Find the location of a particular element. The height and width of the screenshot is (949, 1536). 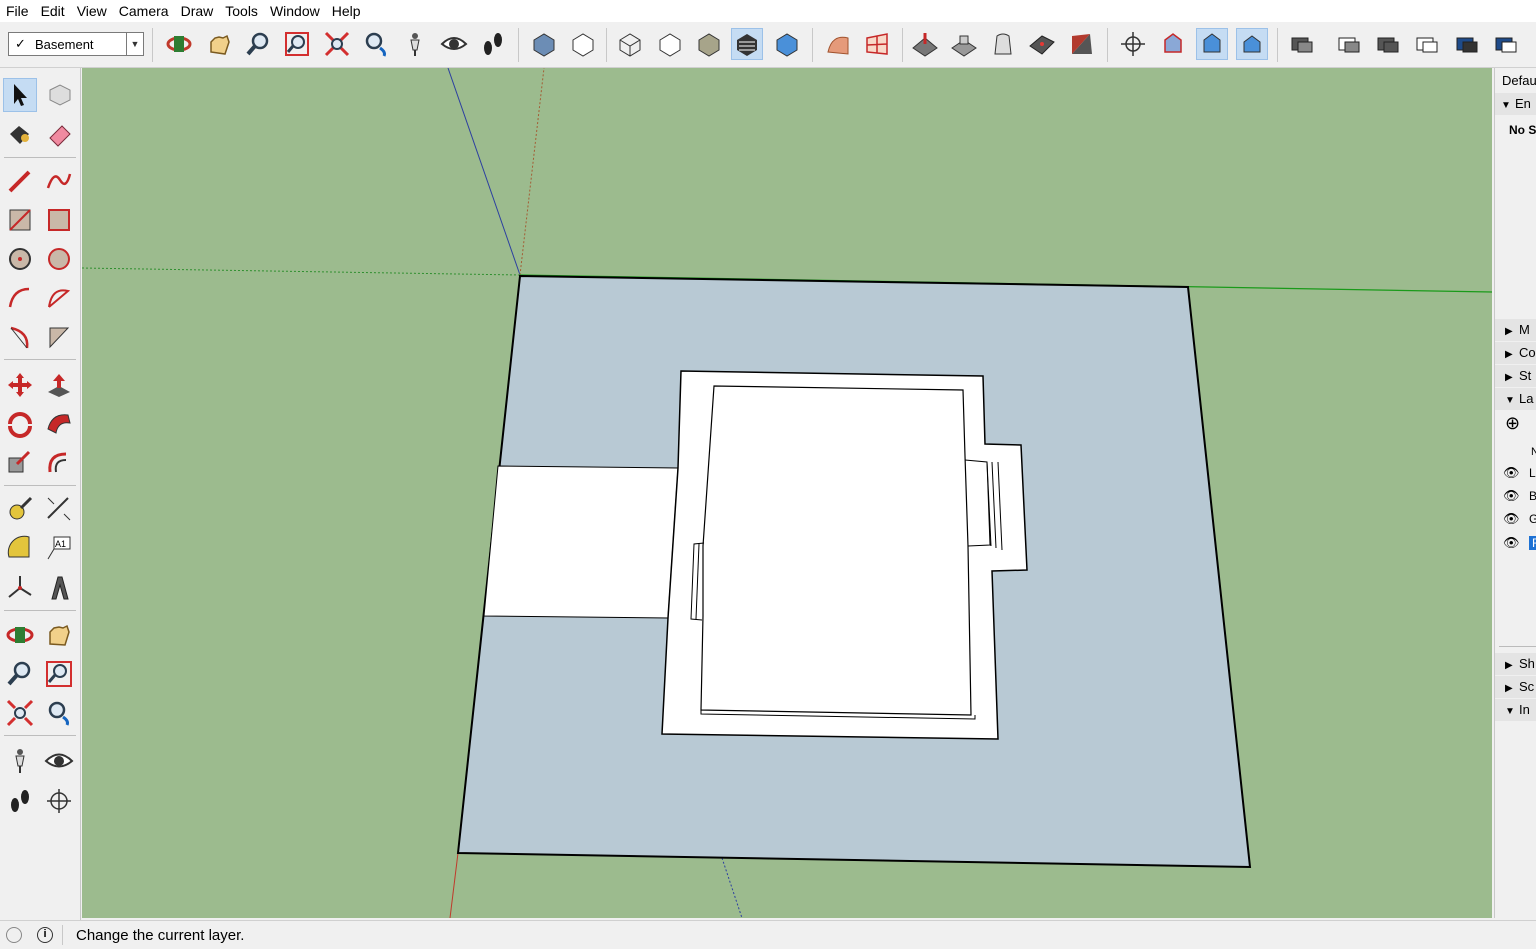

layer-row: 👁G is located at coordinates (1519, 519).